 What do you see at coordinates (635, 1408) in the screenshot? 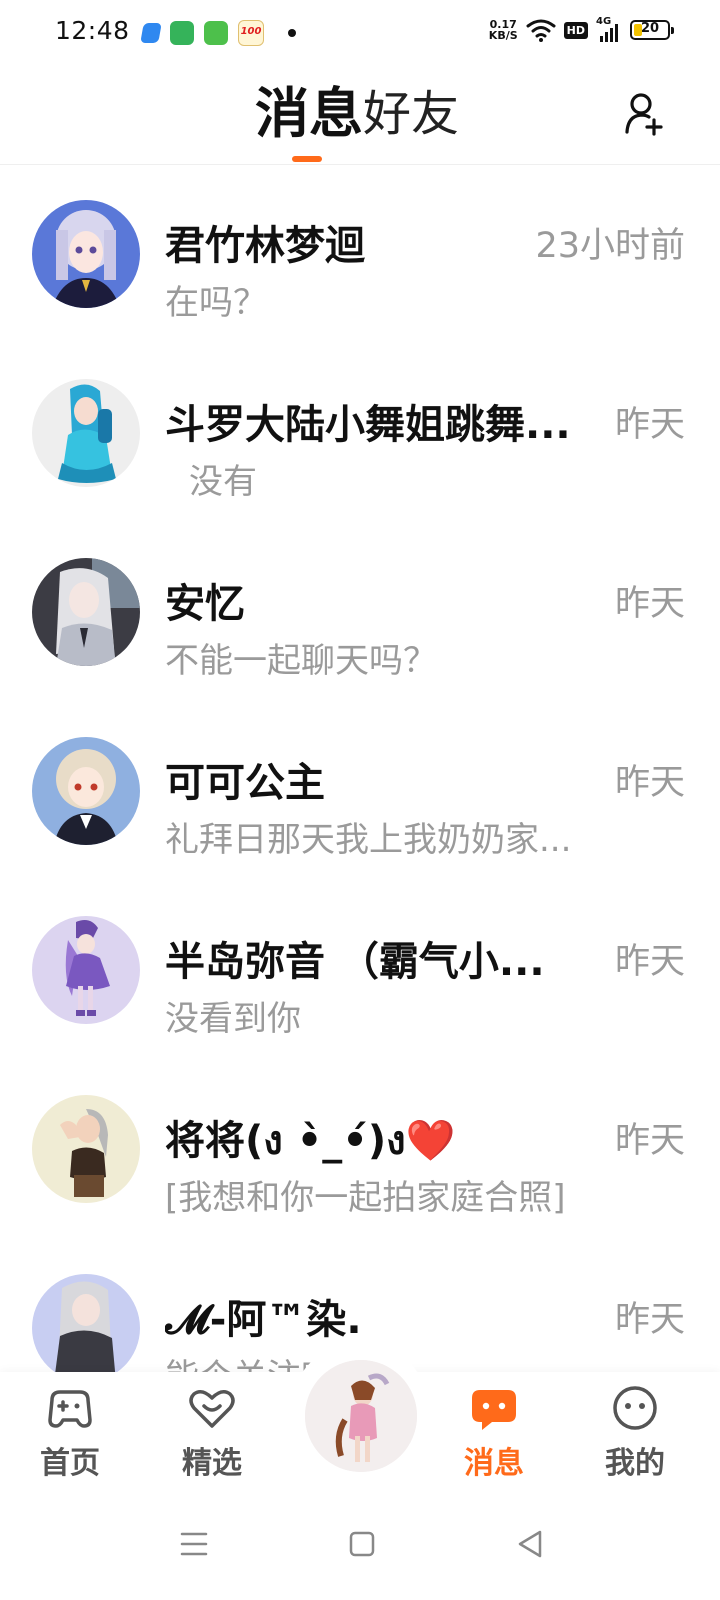
I see `smiley-face-icon` at bounding box center [635, 1408].